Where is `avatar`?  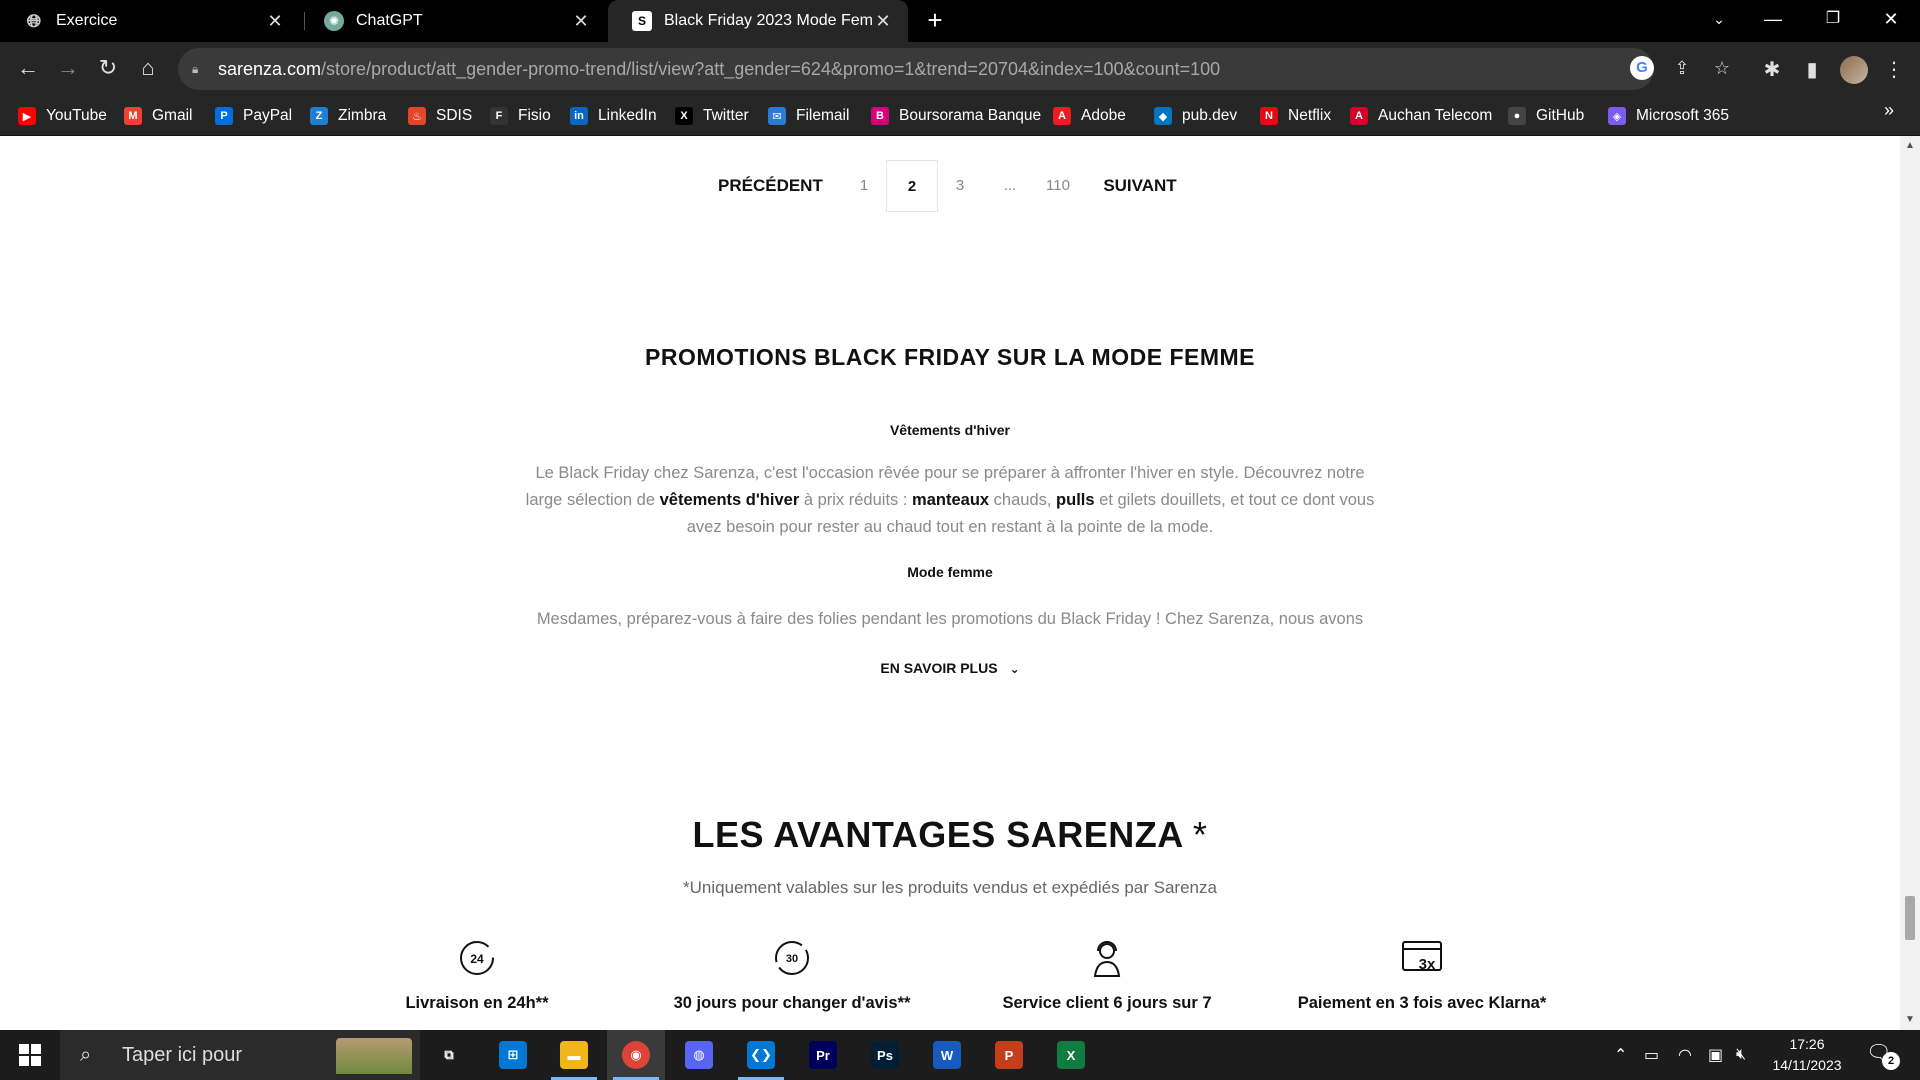 avatar is located at coordinates (1854, 70).